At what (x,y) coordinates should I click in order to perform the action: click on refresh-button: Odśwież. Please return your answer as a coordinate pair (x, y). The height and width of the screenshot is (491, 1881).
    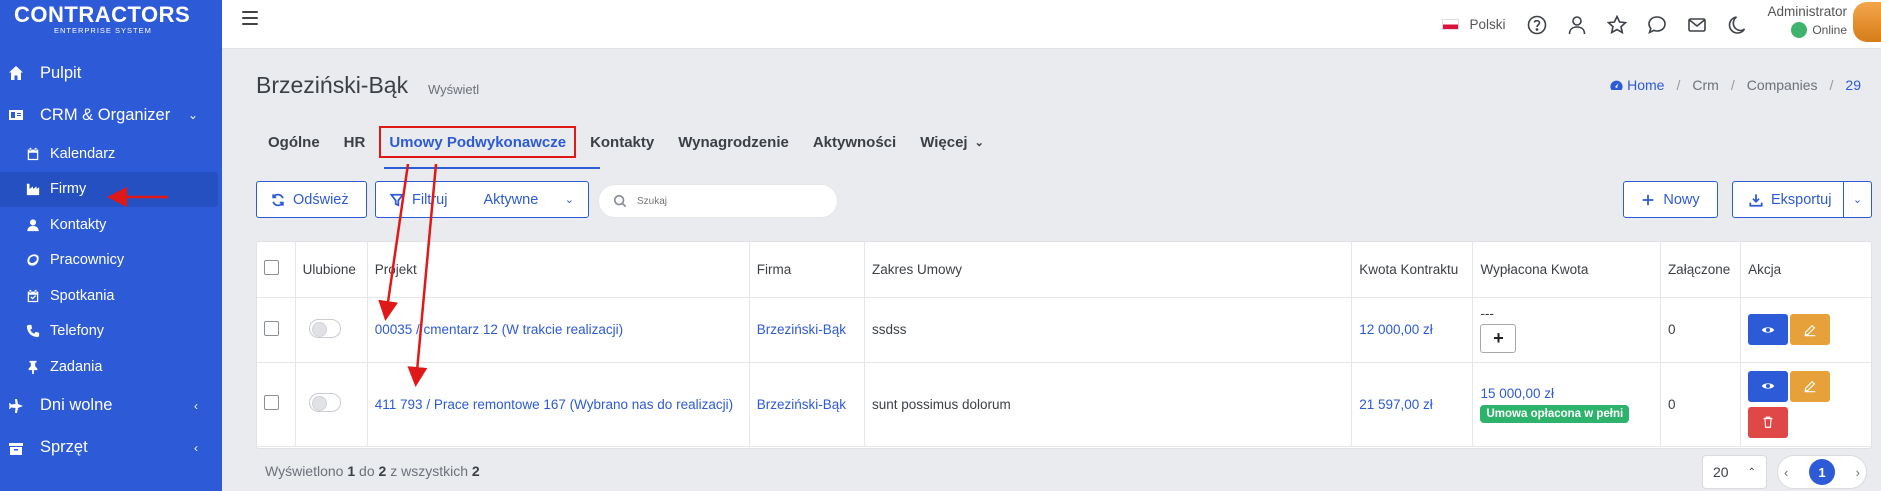
    Looking at the image, I should click on (311, 199).